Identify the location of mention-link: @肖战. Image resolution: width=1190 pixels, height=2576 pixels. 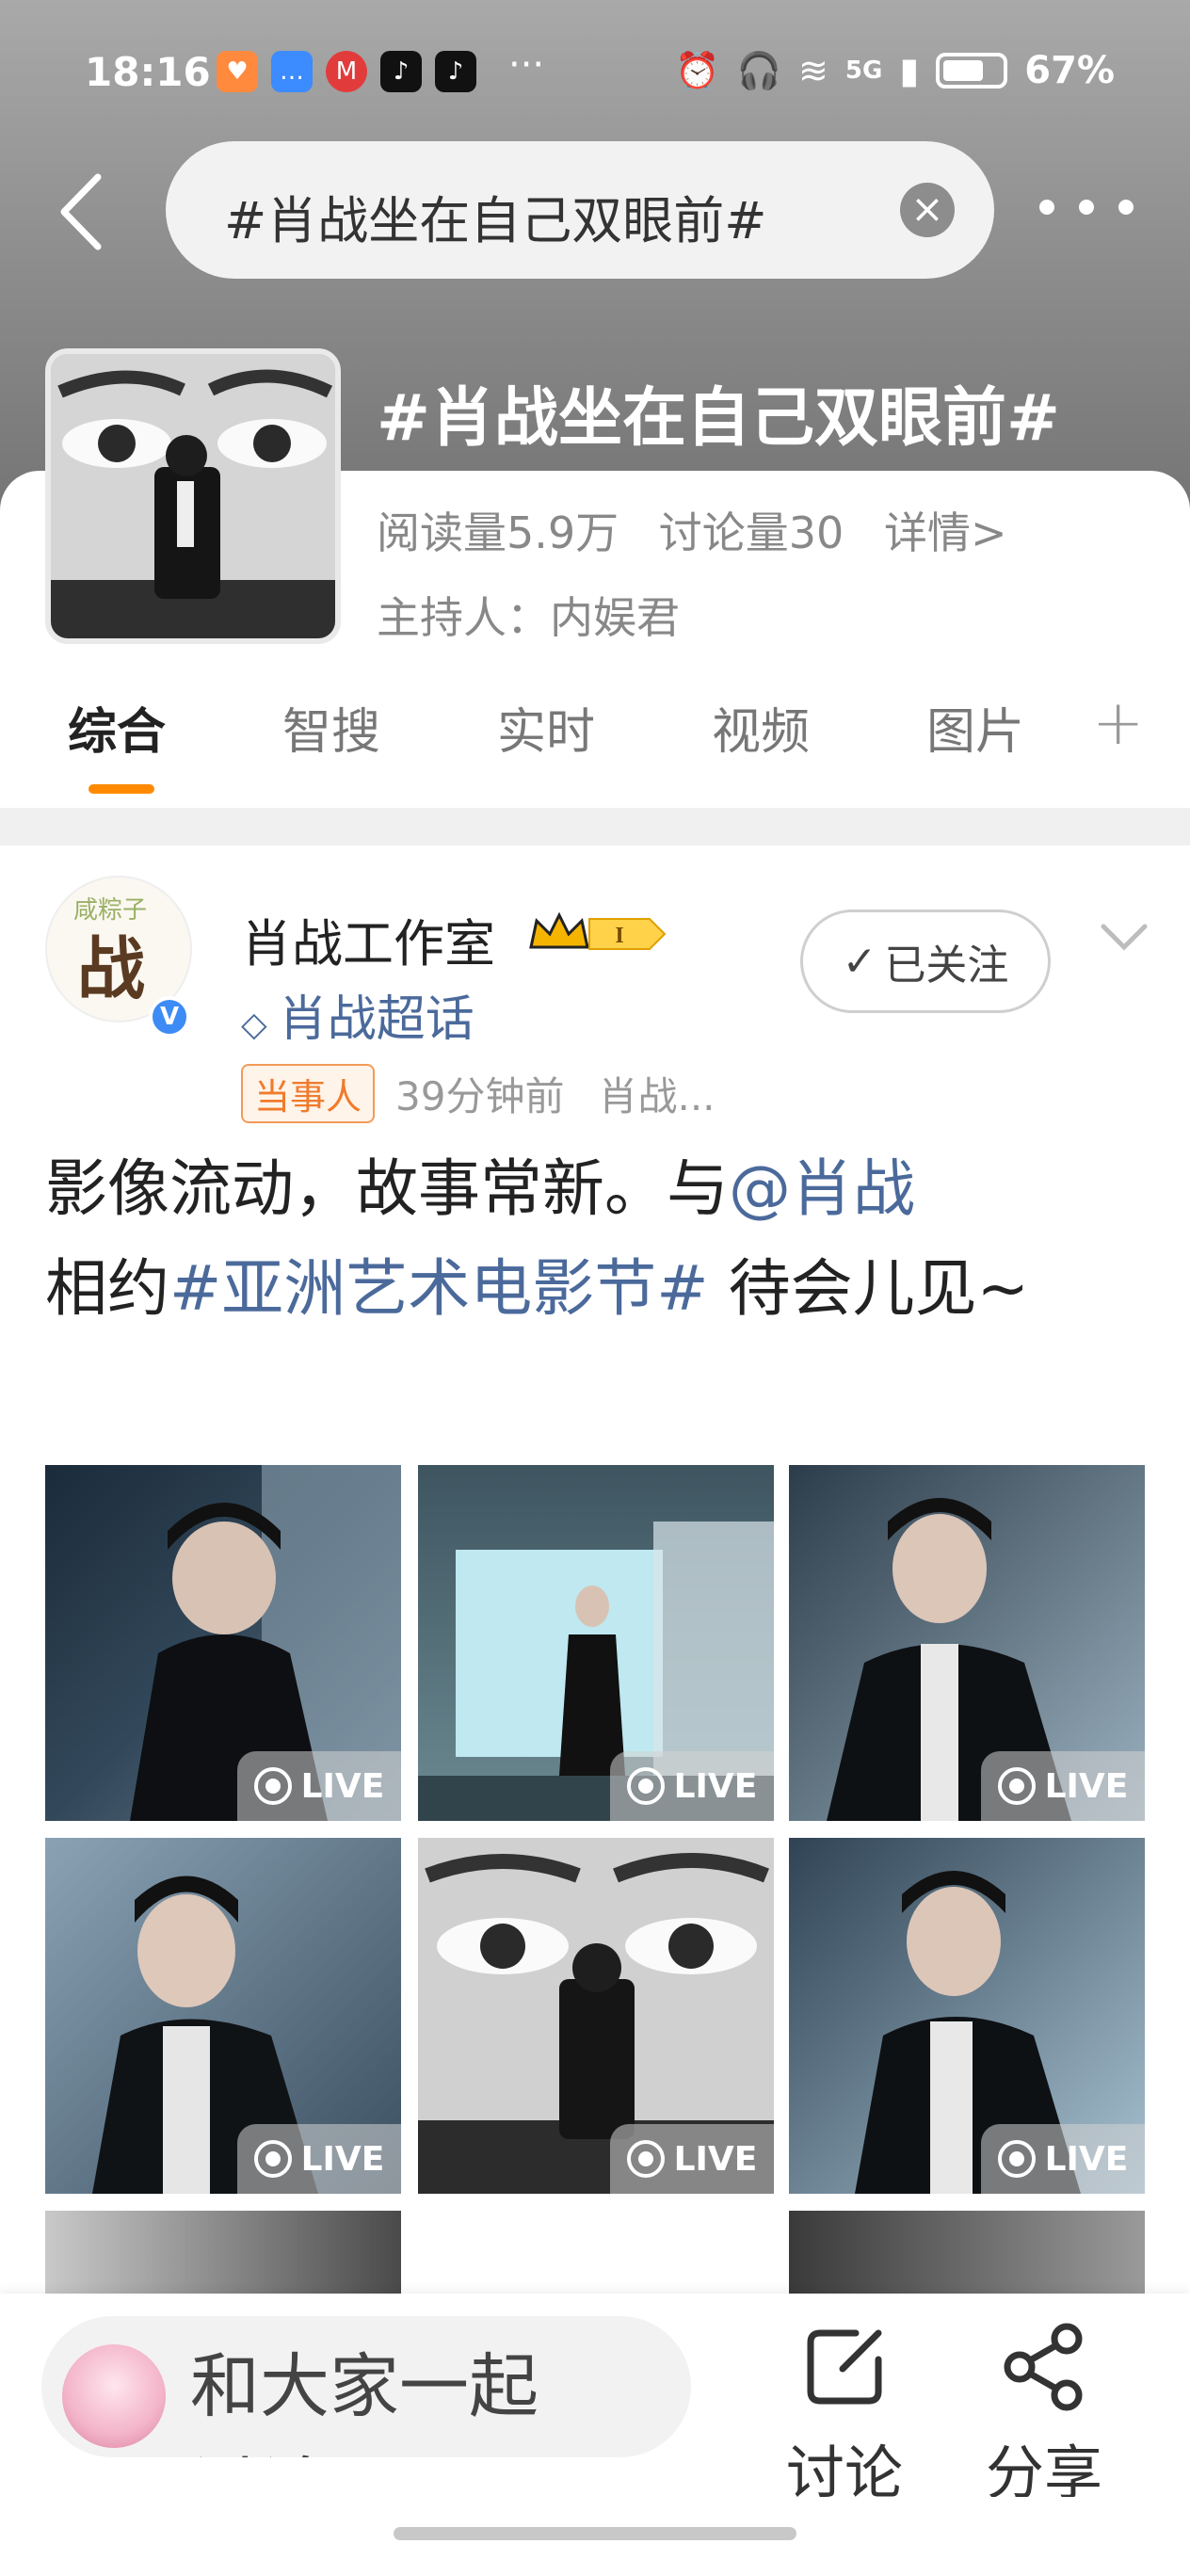
(822, 1188).